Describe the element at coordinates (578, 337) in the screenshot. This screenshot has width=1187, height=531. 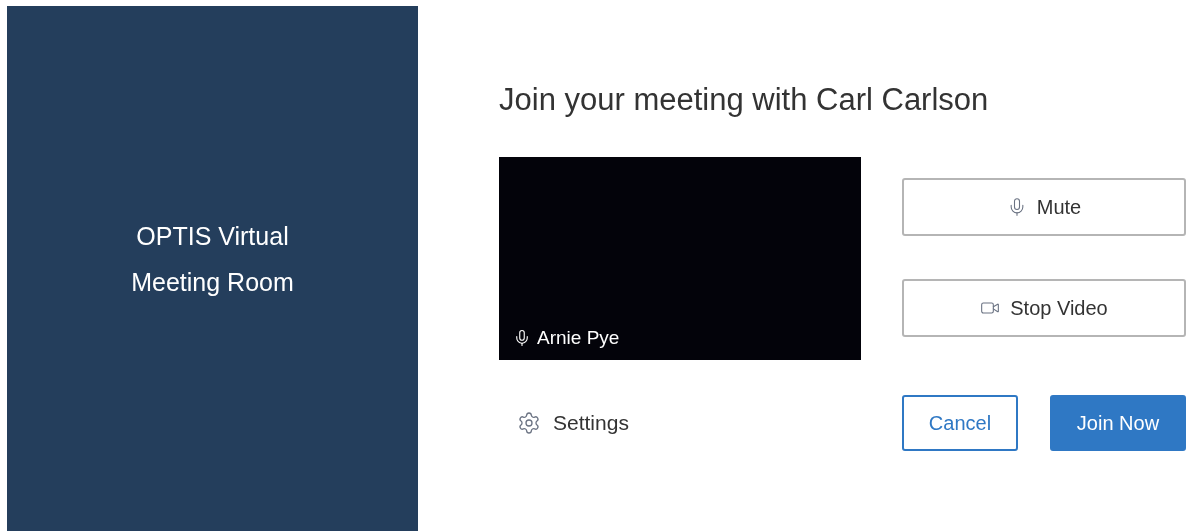
I see `participant-name: Arnie Pye` at that location.